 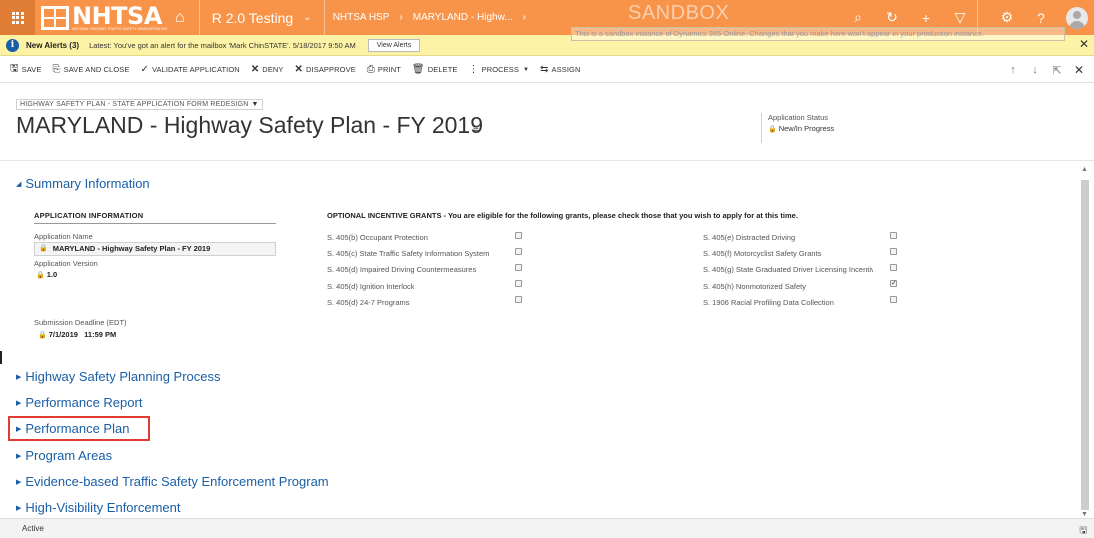 I want to click on vertical-scrollbar: ▲ ▼, so click(x=1085, y=342).